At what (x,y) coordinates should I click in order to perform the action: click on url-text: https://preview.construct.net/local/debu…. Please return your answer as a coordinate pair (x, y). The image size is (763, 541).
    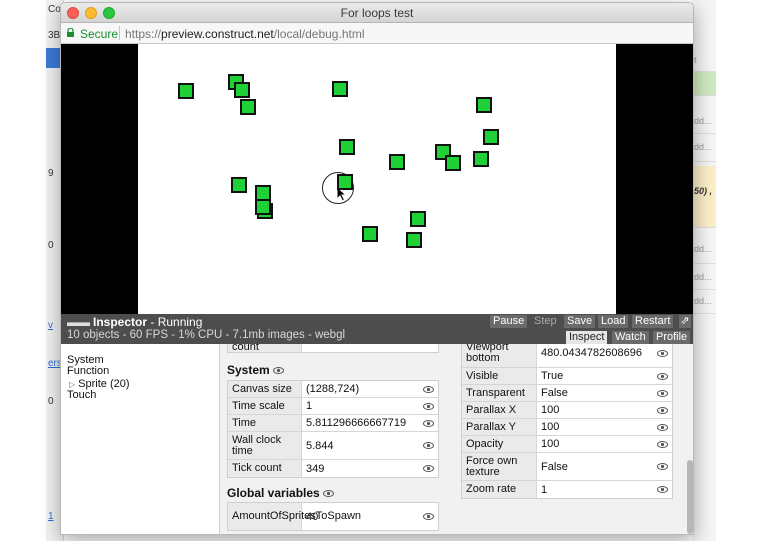
    Looking at the image, I should click on (245, 34).